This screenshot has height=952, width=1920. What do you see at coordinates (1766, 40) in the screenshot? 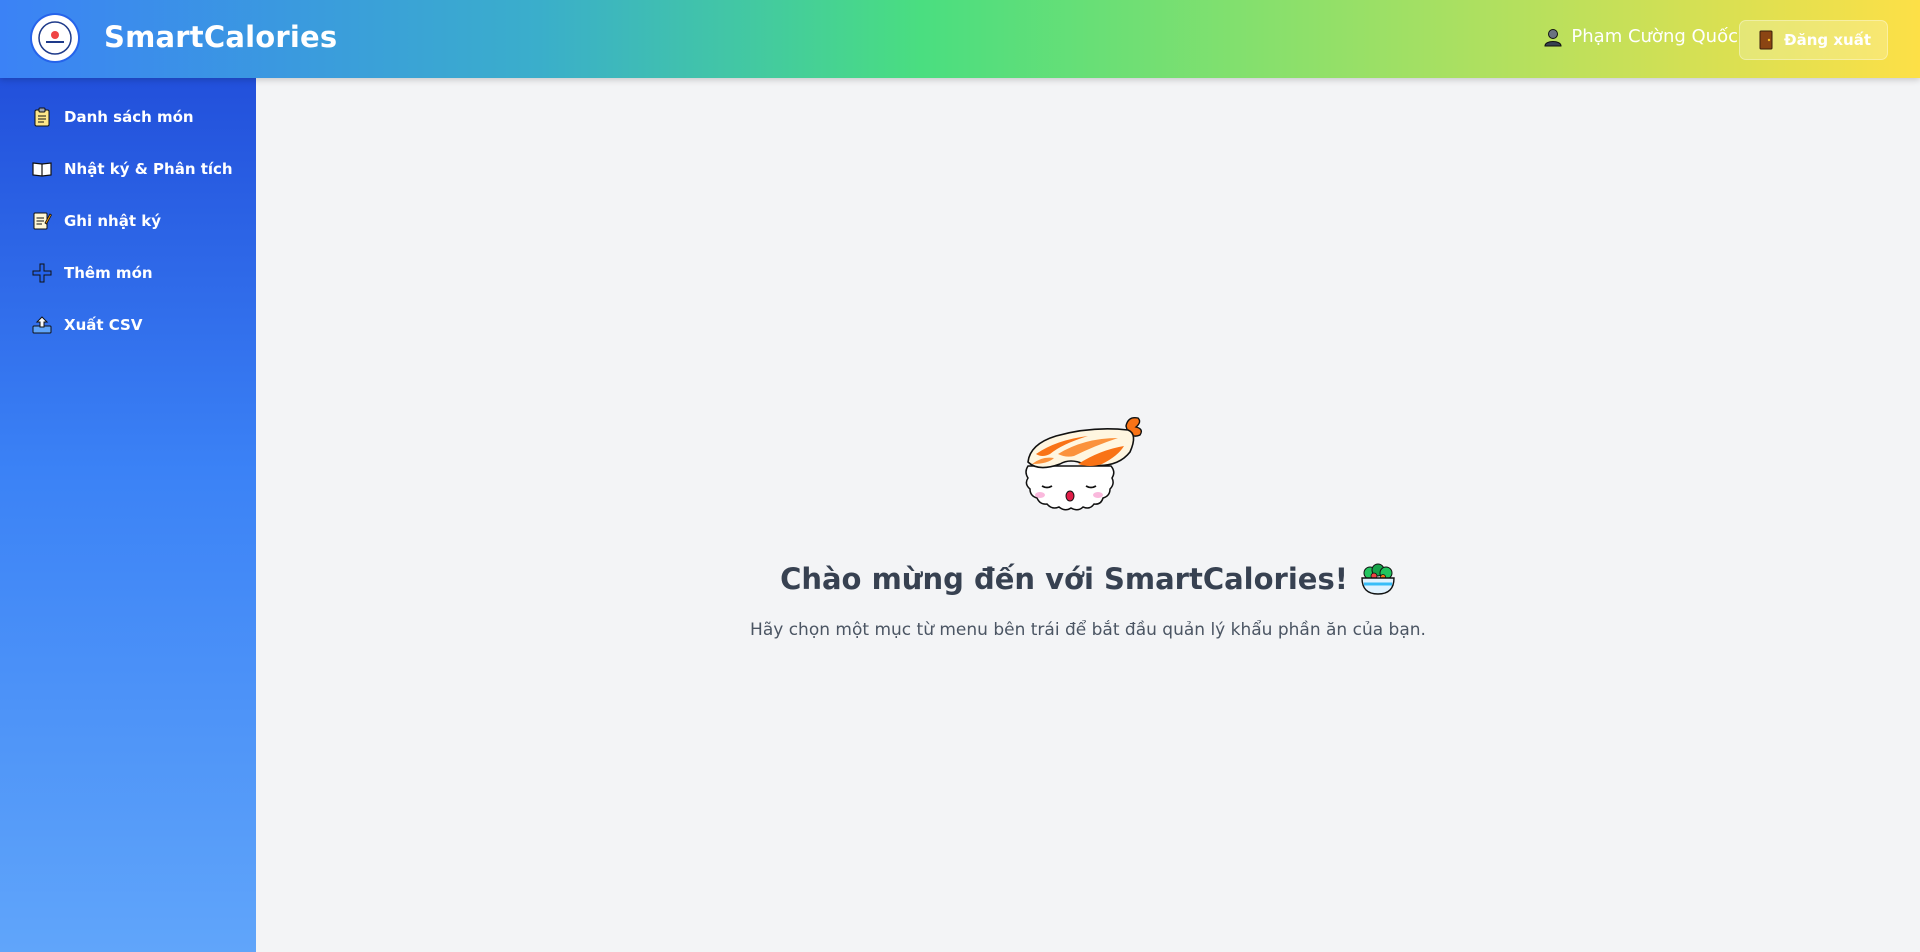
I see `door-icon` at bounding box center [1766, 40].